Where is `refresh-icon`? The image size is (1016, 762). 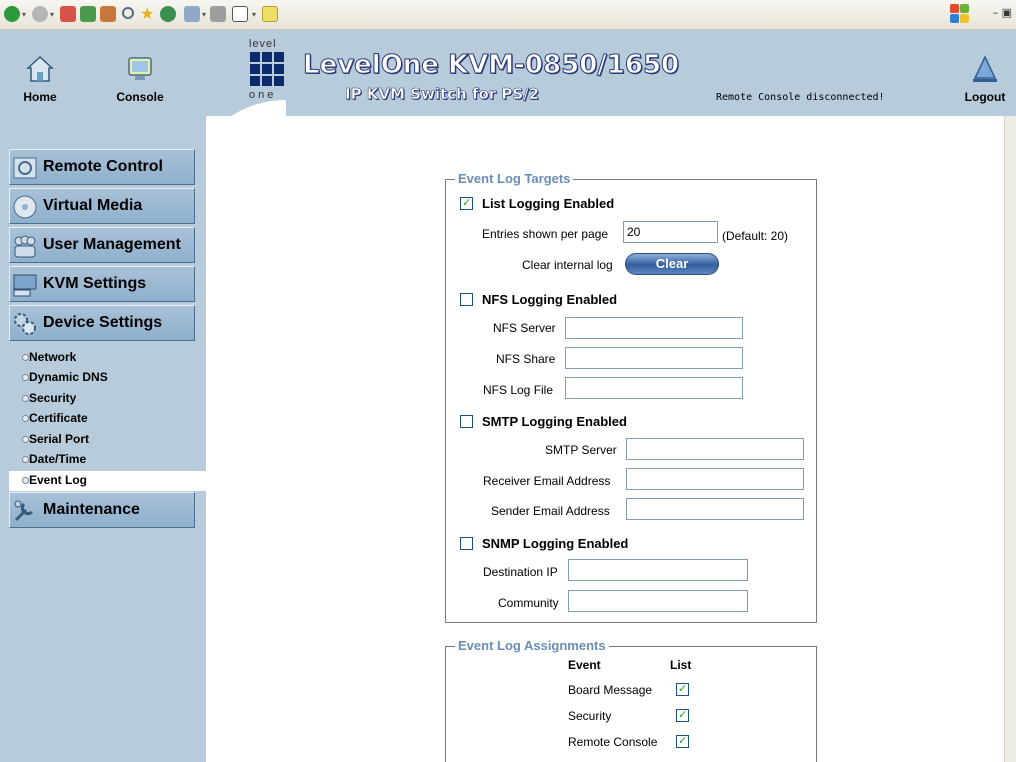 refresh-icon is located at coordinates (88, 14).